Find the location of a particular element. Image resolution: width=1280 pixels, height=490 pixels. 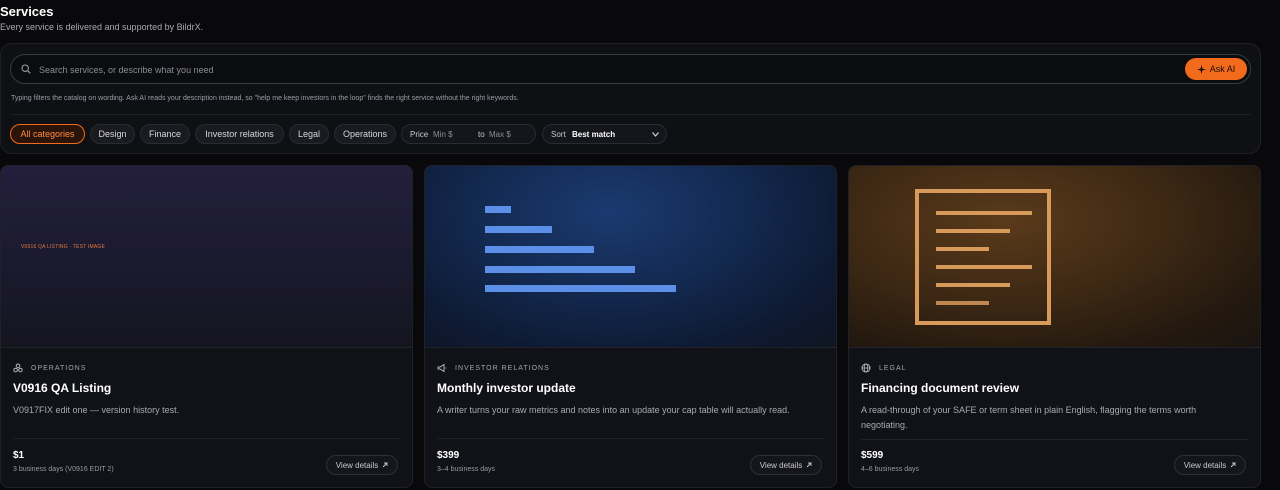

chip-investor-relations: Investor relations is located at coordinates (239, 134).